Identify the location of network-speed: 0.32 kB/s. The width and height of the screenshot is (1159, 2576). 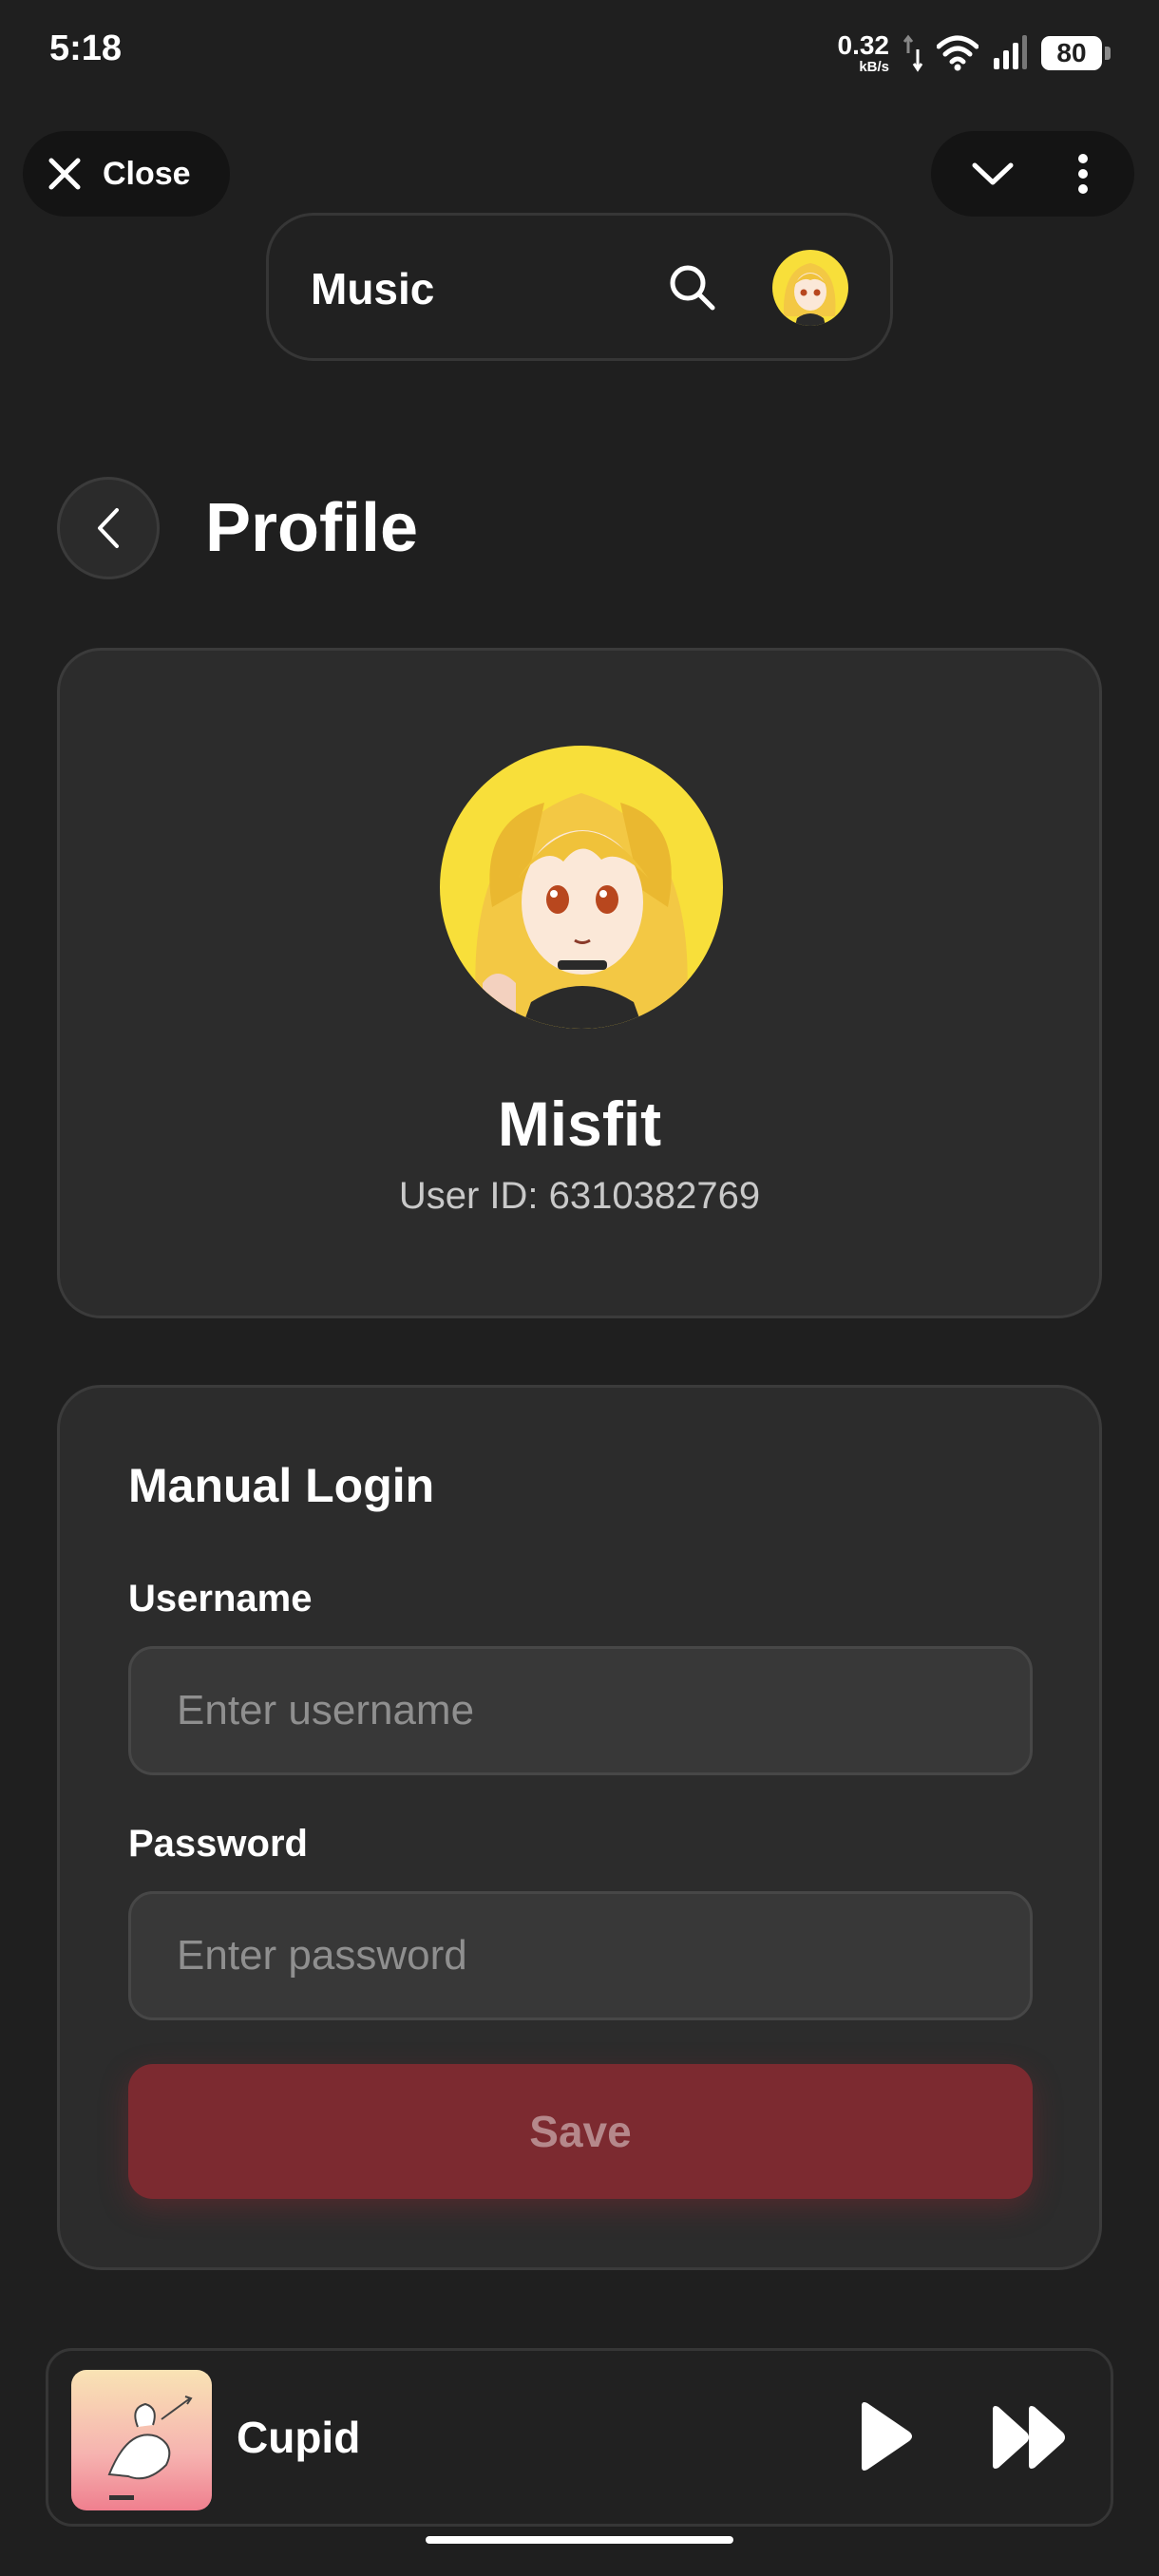
(863, 52).